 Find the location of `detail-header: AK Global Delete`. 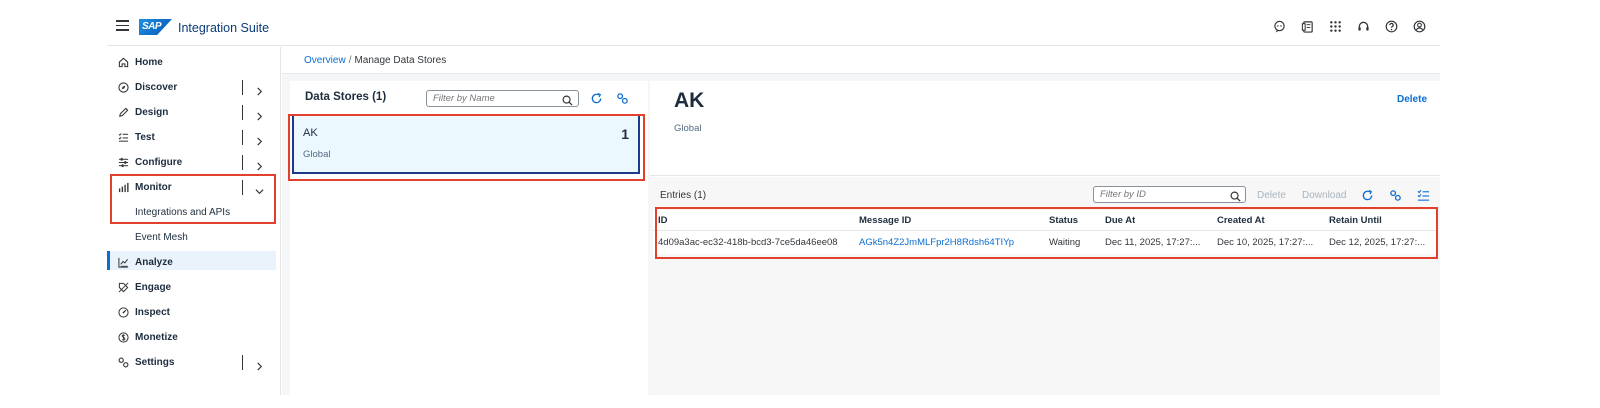

detail-header: AK Global Delete is located at coordinates (1045, 128).